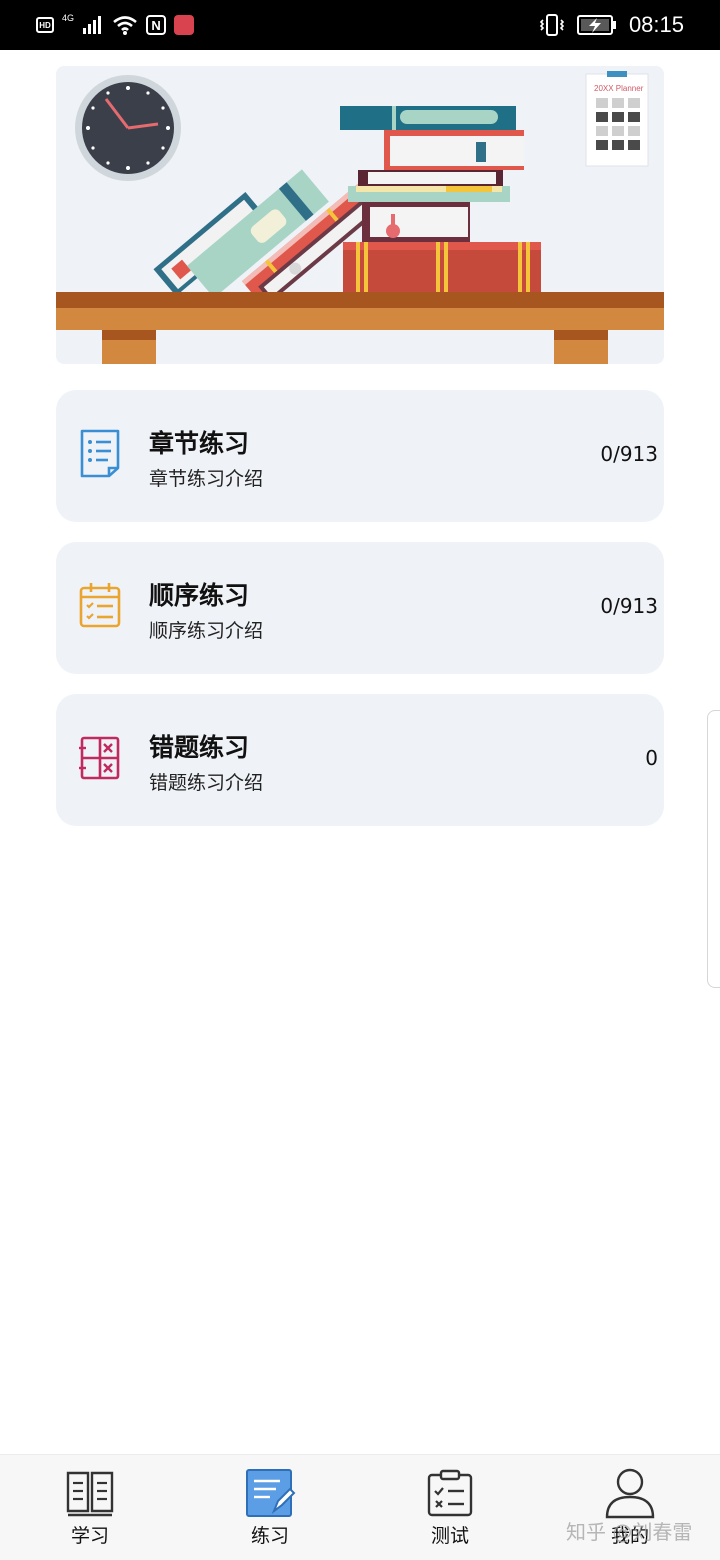 The width and height of the screenshot is (720, 1560). What do you see at coordinates (199, 747) in the screenshot?
I see `card-title: 错题练习` at bounding box center [199, 747].